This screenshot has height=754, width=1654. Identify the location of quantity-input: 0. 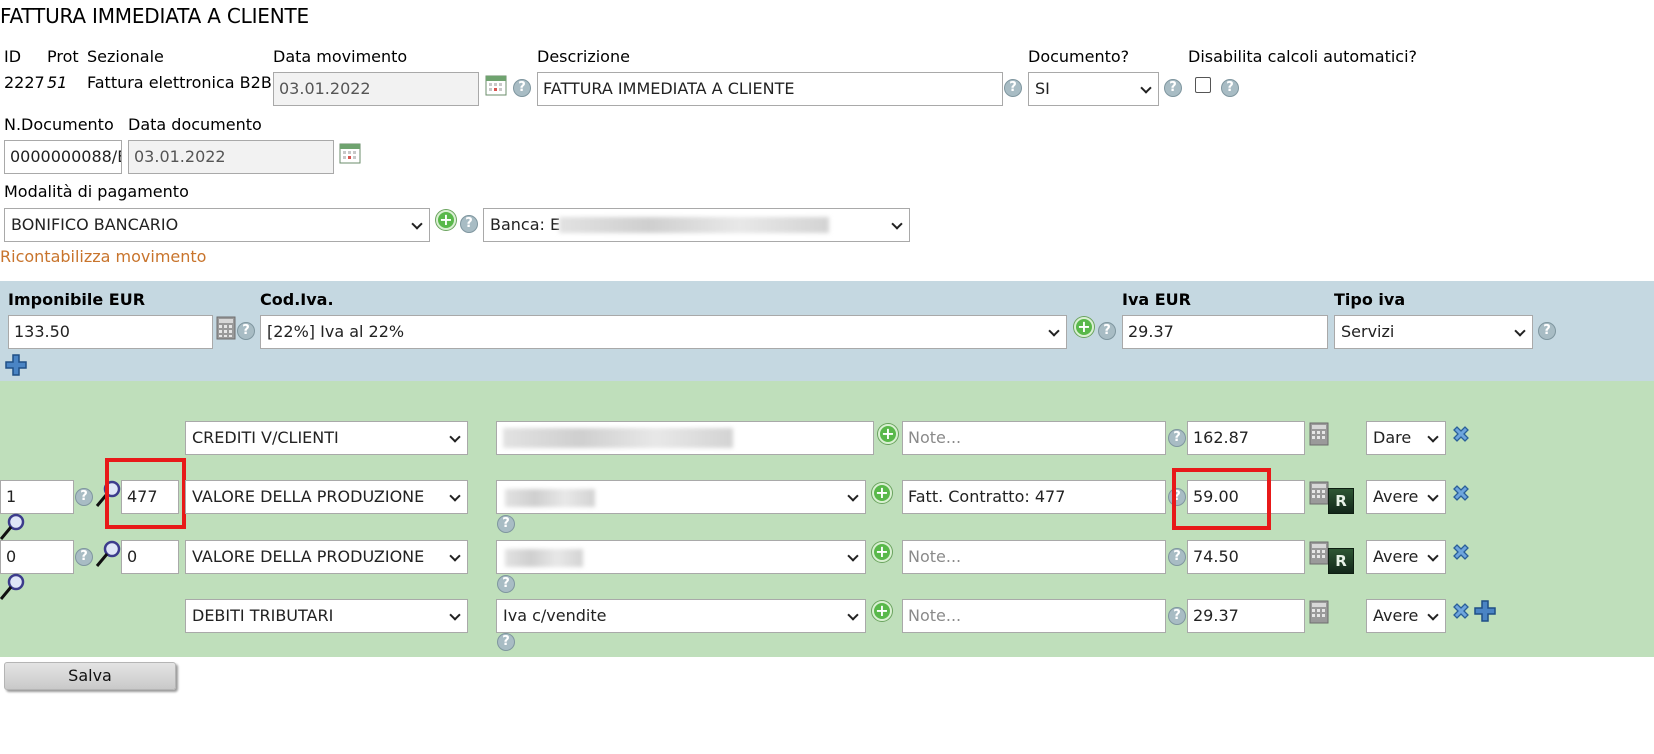
(37, 557).